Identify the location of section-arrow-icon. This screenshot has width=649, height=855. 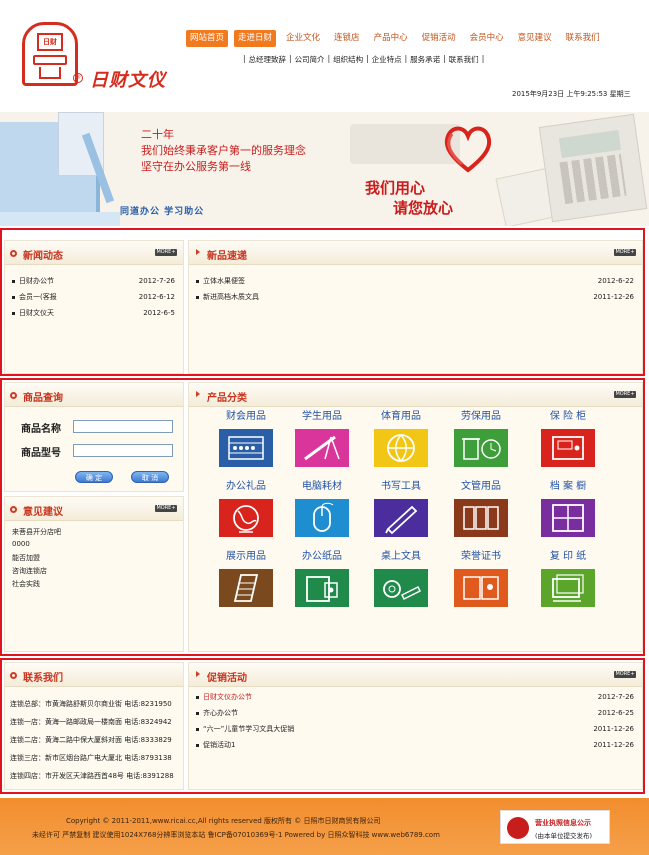
(198, 252).